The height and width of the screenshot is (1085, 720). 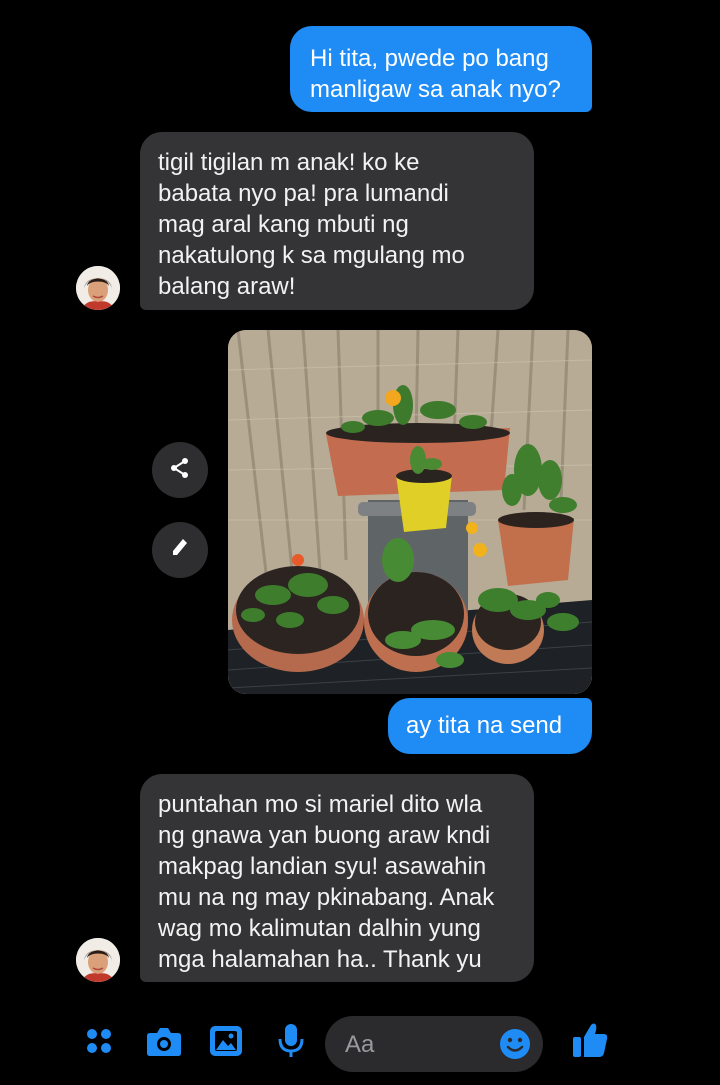 I want to click on pencil-icon, so click(x=180, y=550).